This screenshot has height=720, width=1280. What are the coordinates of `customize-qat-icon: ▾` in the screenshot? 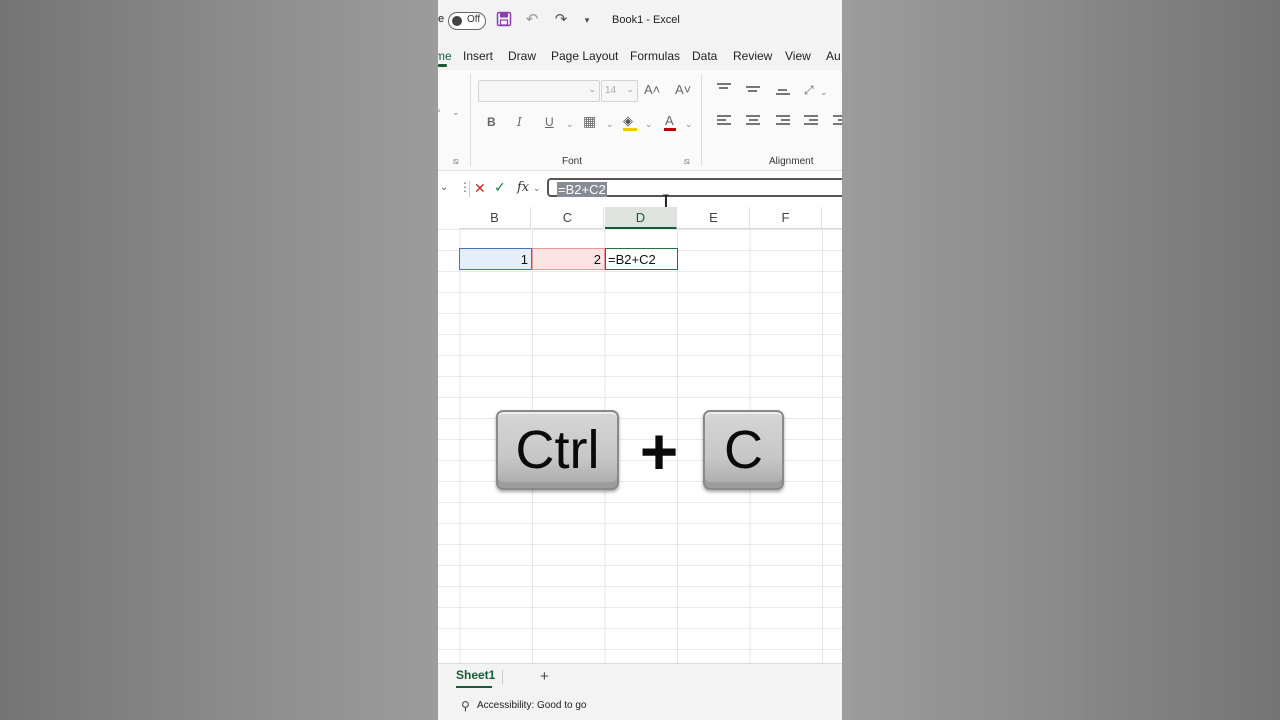 It's located at (587, 20).